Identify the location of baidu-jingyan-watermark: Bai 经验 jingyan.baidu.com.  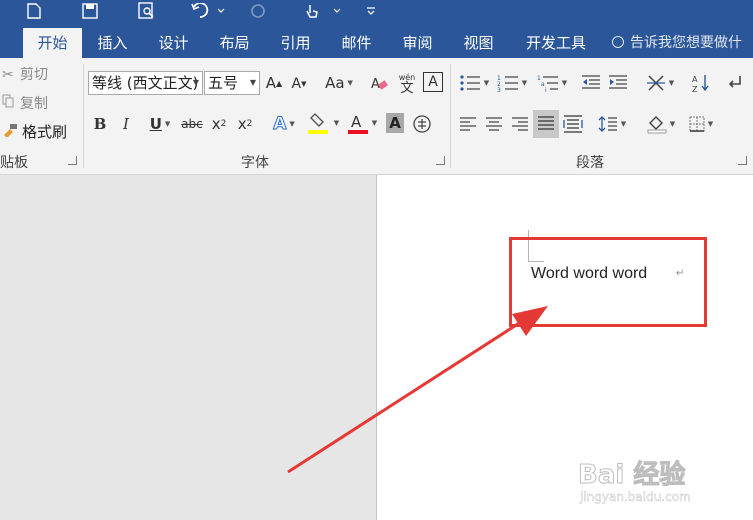
(665, 482).